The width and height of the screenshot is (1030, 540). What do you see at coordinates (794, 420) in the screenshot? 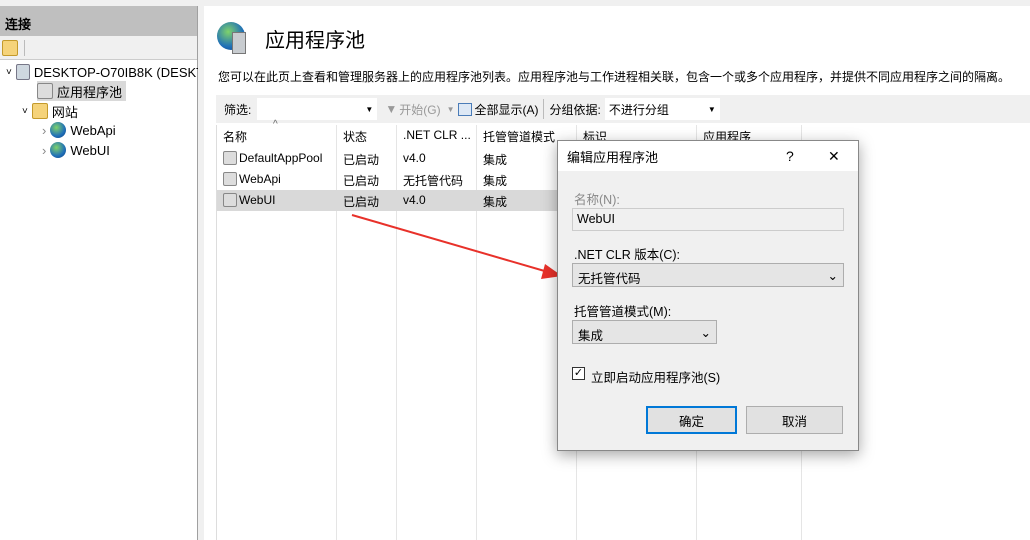
I see `cancel-button: 取消` at bounding box center [794, 420].